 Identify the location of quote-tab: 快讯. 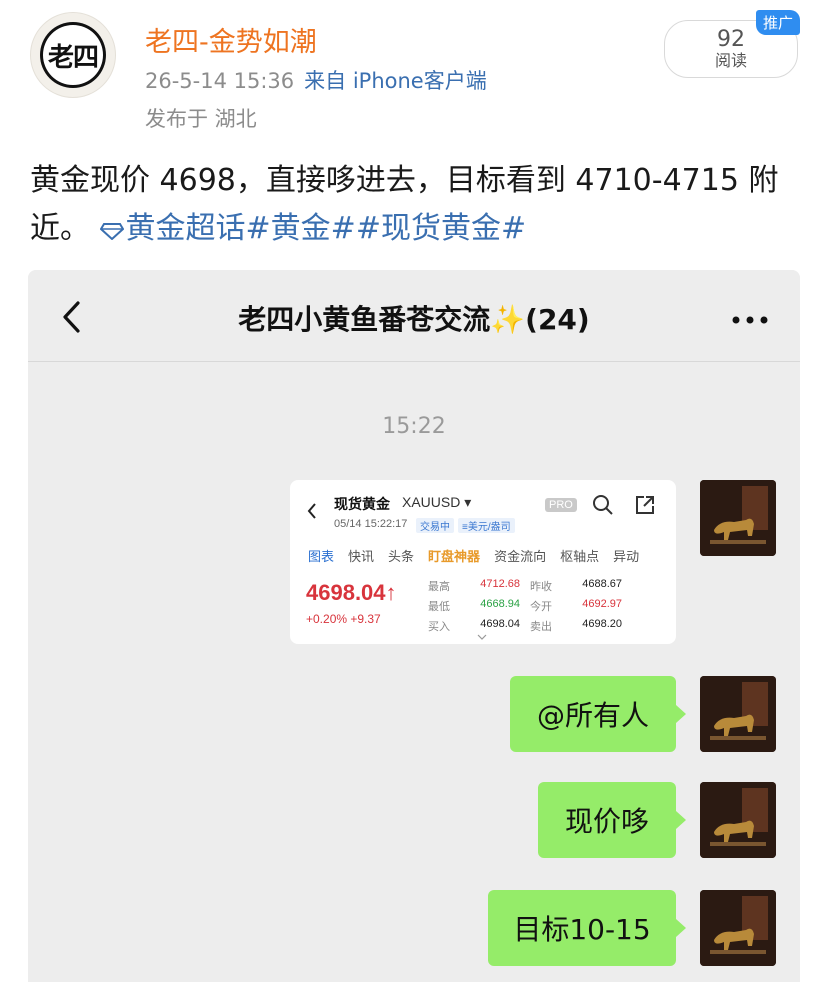
(361, 556).